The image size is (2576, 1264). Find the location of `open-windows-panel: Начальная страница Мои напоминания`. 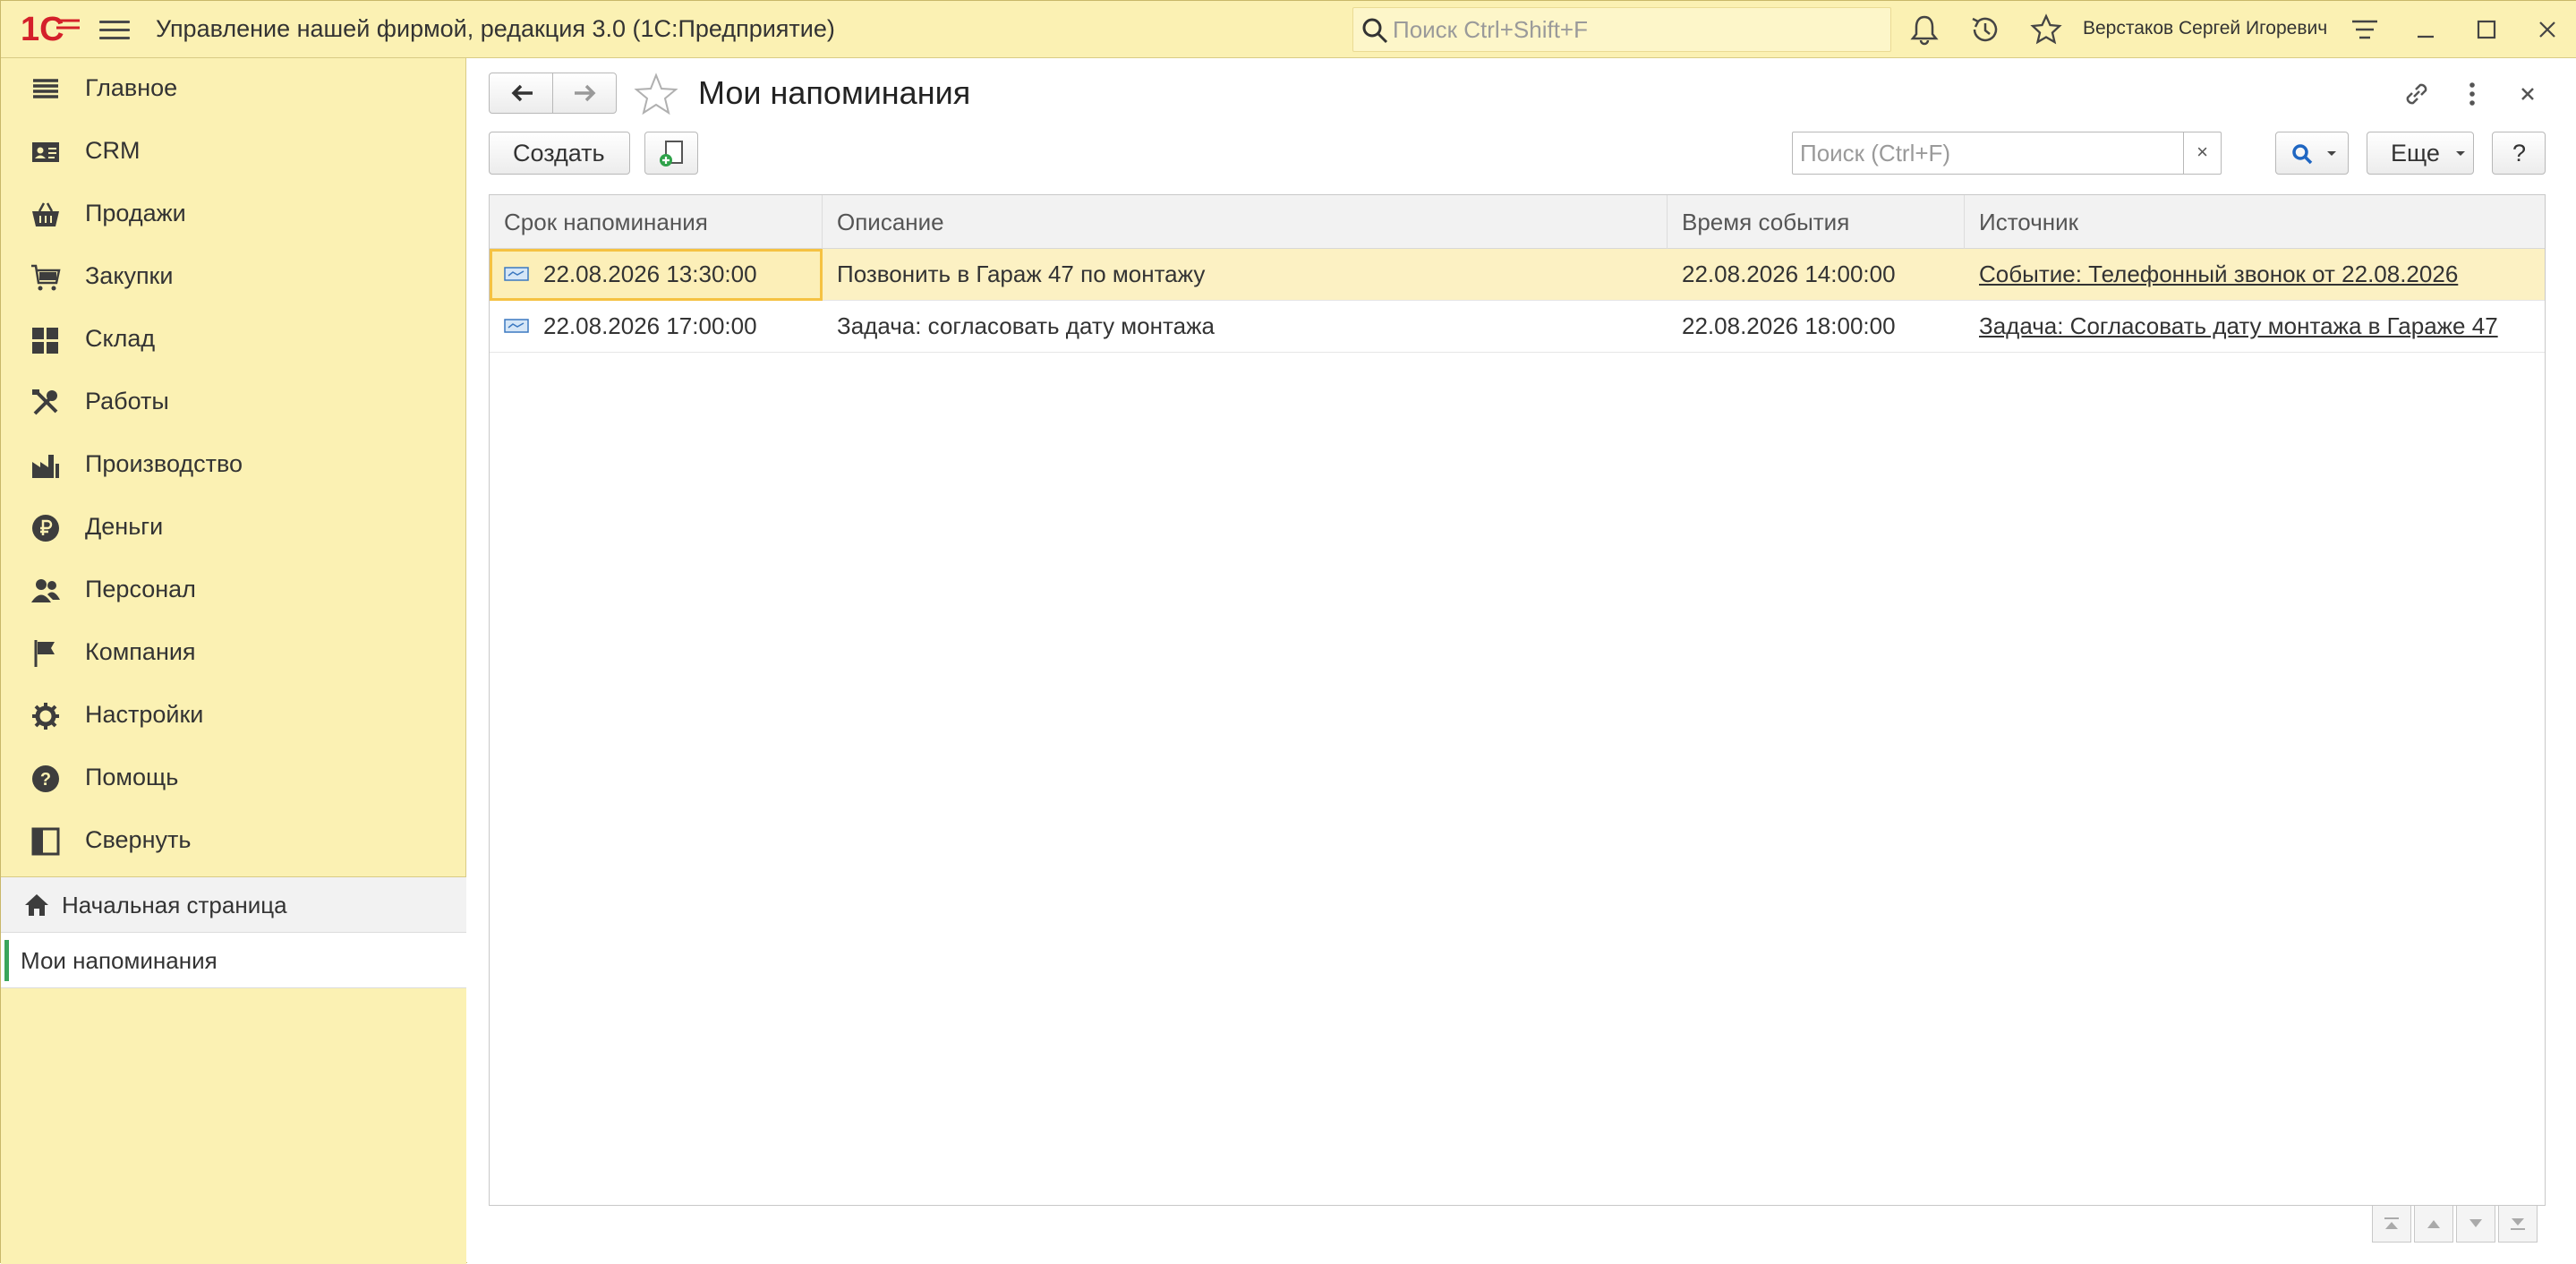

open-windows-panel: Начальная страница Мои напоминания is located at coordinates (233, 1070).